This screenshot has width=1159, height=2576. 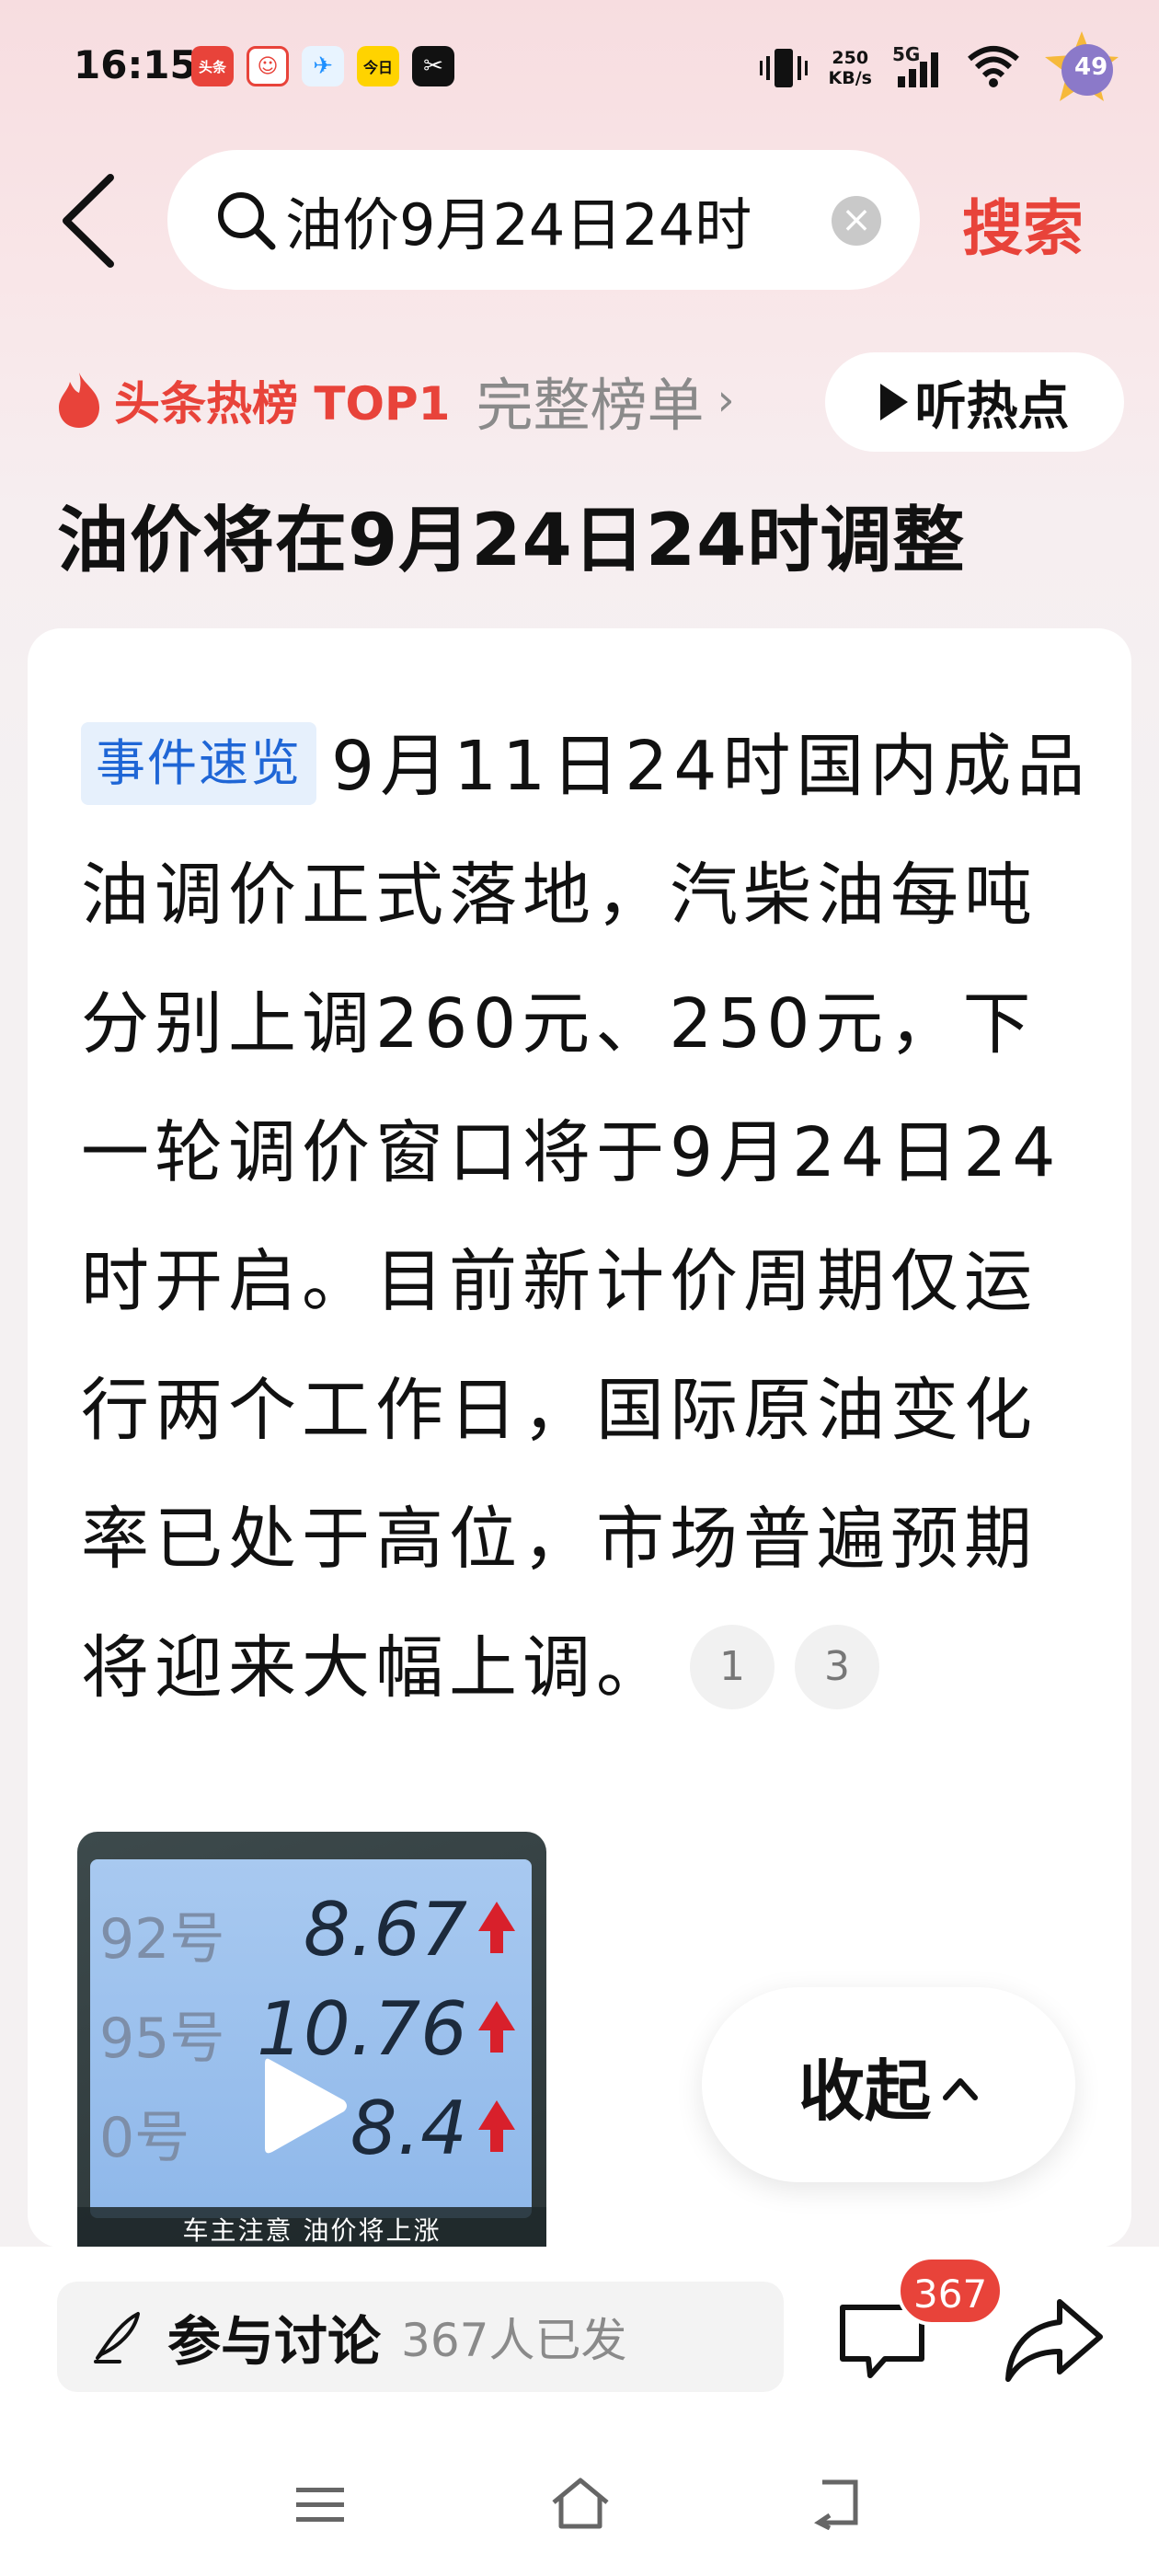 I want to click on wifi-icon, so click(x=993, y=68).